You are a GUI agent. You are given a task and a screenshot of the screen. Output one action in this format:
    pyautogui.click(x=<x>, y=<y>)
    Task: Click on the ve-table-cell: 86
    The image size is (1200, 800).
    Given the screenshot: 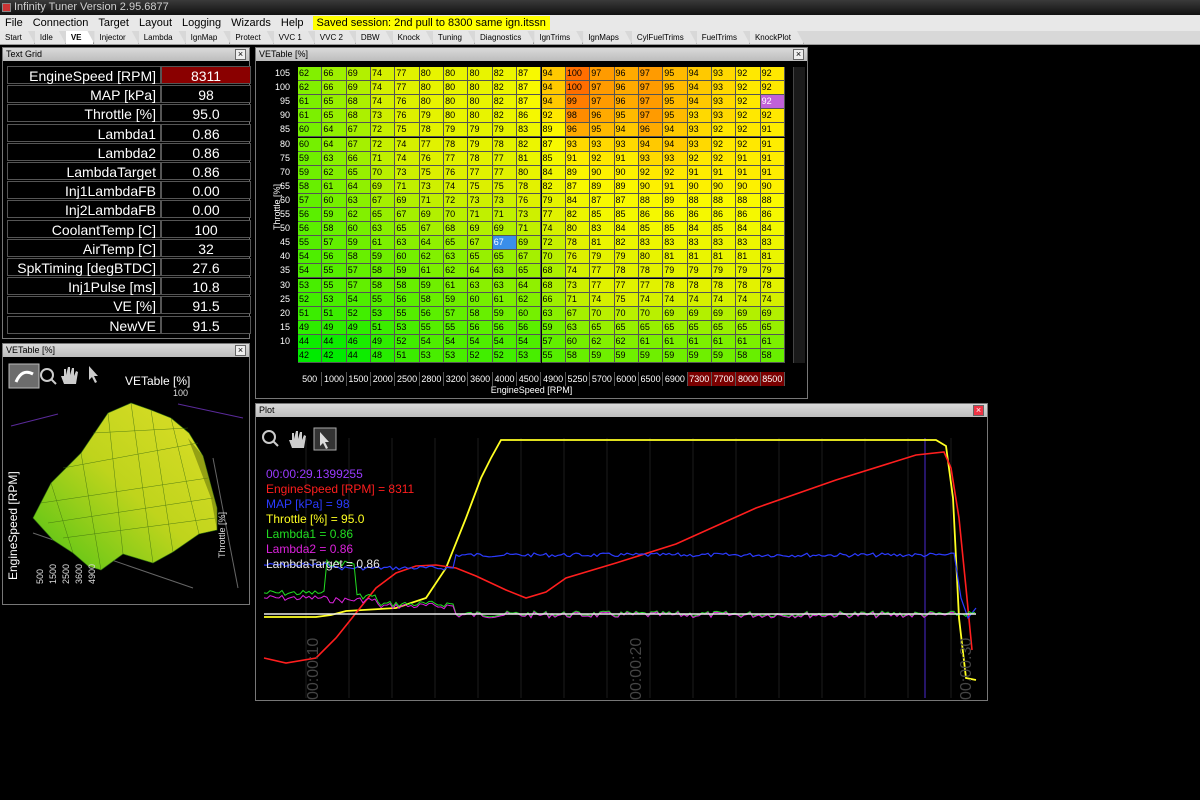 What is the action you would take?
    pyautogui.click(x=651, y=215)
    